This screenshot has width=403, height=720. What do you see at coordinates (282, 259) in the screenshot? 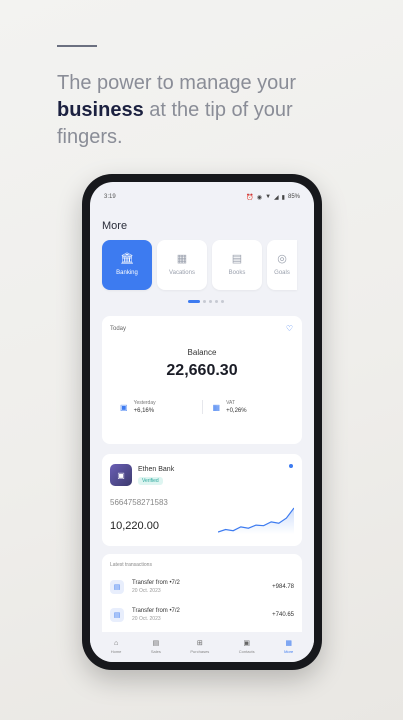
I see `target-icon: ◎` at bounding box center [282, 259].